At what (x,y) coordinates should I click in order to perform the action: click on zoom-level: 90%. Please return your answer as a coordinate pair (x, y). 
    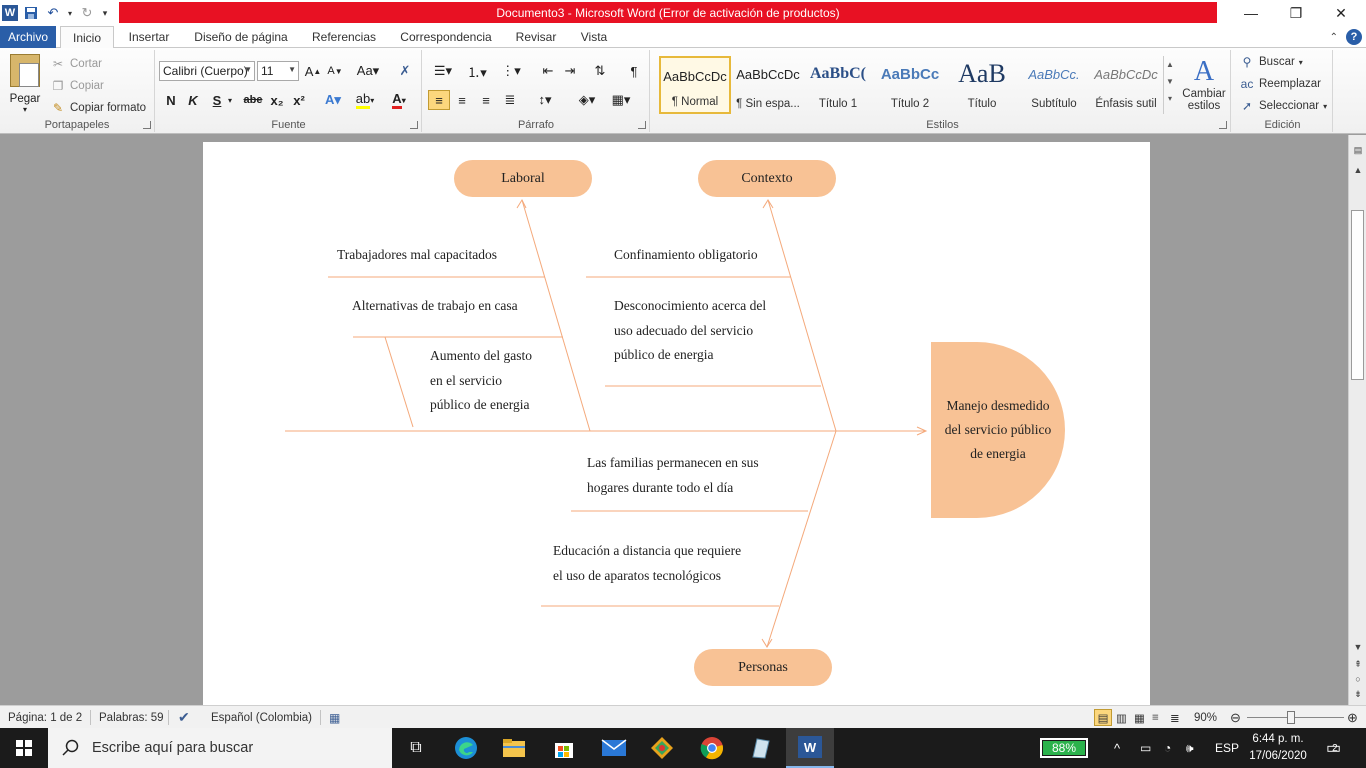
    Looking at the image, I should click on (1205, 717).